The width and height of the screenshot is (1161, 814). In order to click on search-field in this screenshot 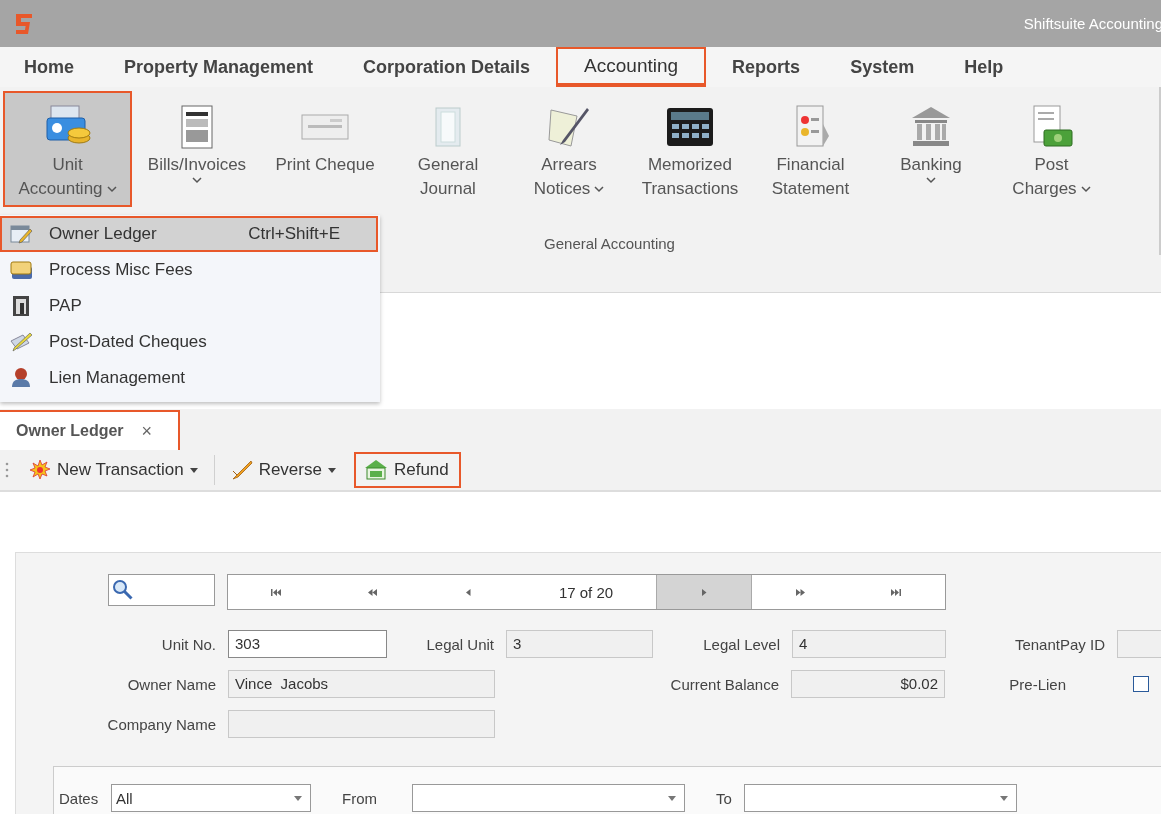, I will do `click(161, 590)`.